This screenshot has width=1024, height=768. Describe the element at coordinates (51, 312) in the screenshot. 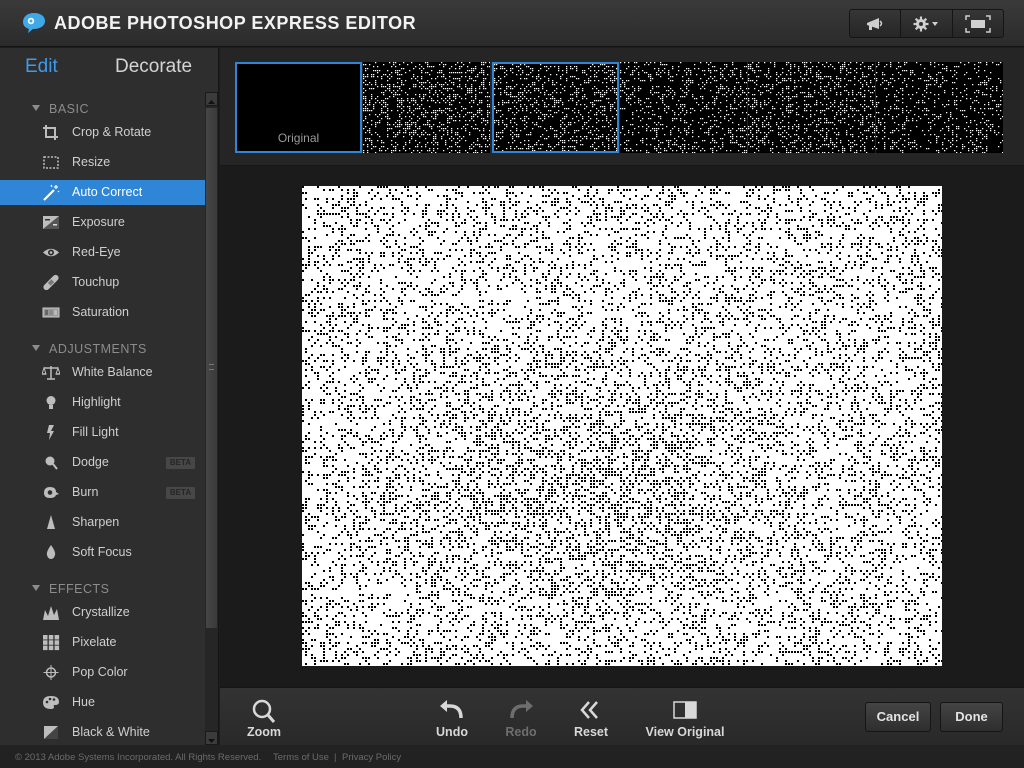

I see `saturation-icon` at that location.